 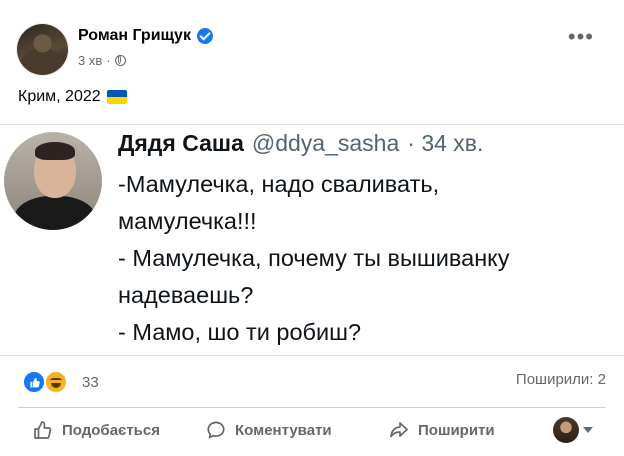 I want to click on ukraine-flag-icon, so click(x=116, y=97).